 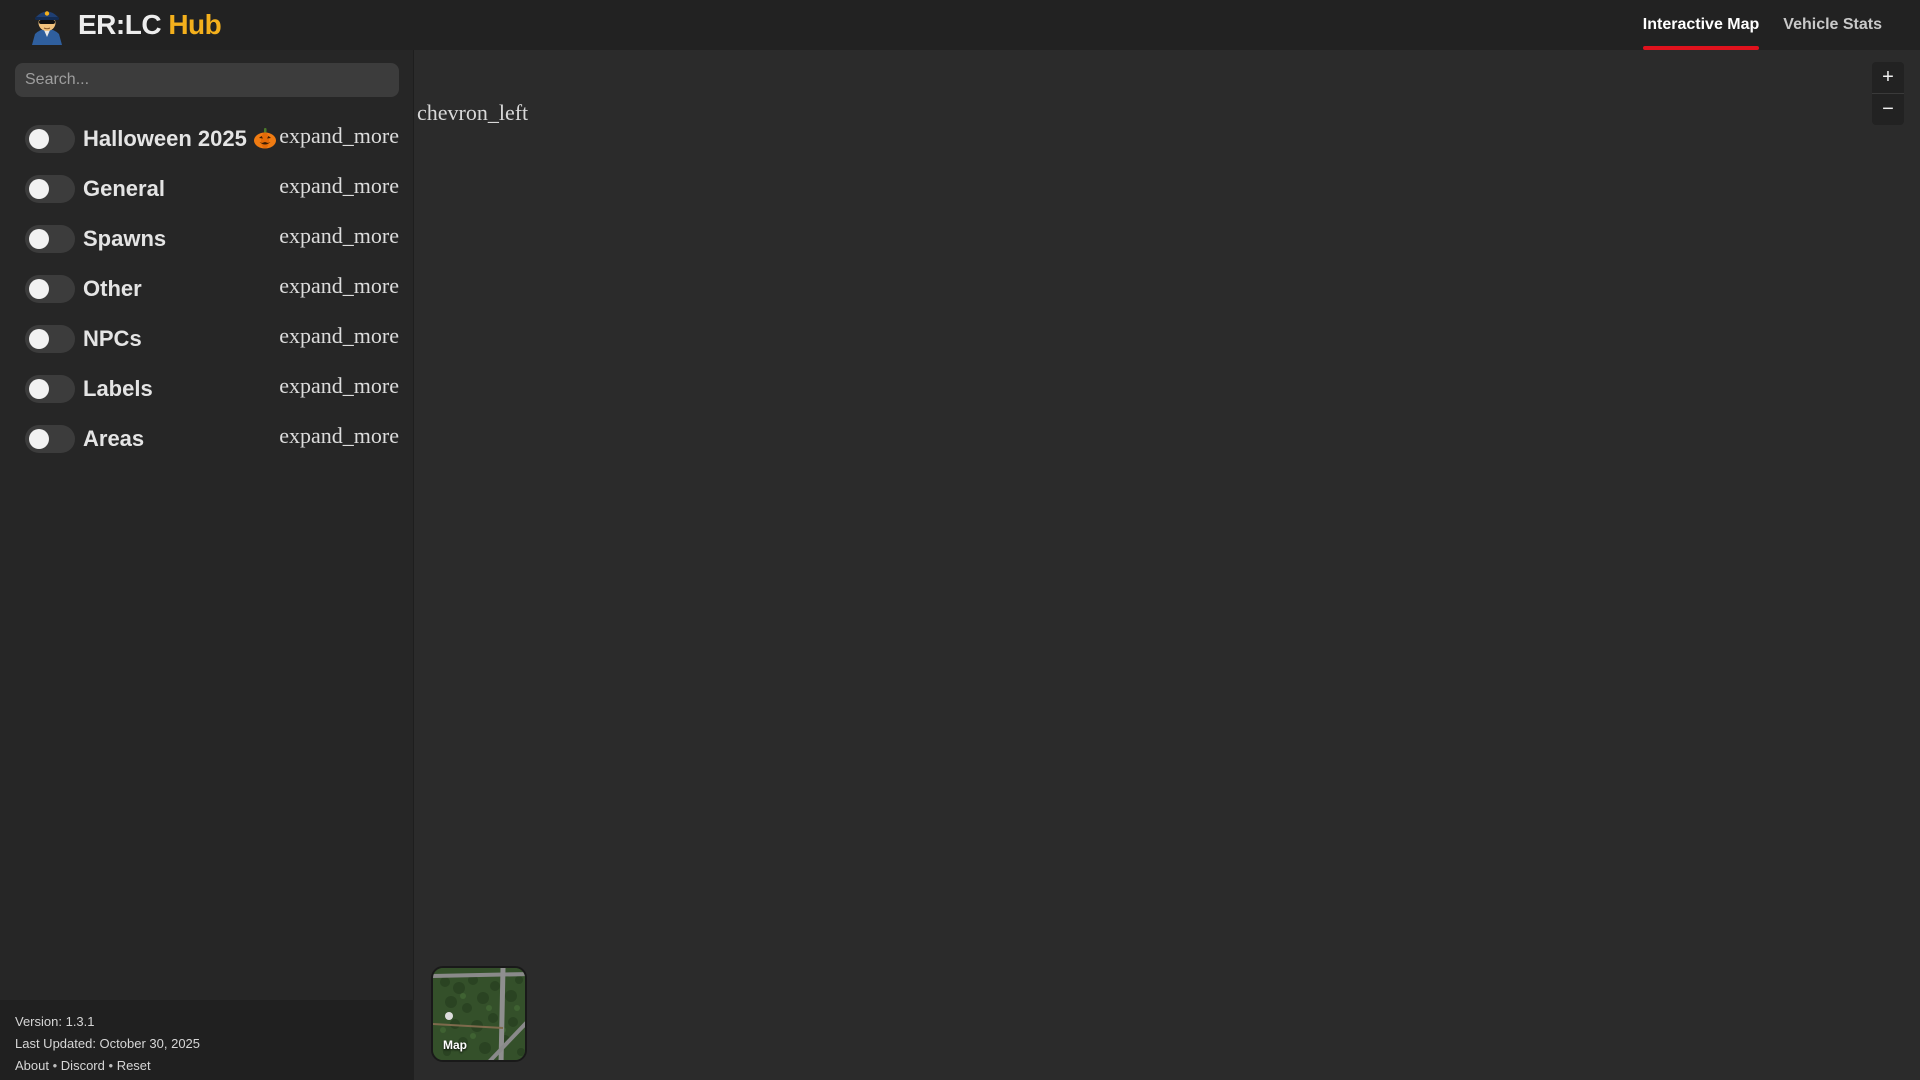 What do you see at coordinates (207, 439) in the screenshot?
I see `layer-item-areas: Areas expand_more` at bounding box center [207, 439].